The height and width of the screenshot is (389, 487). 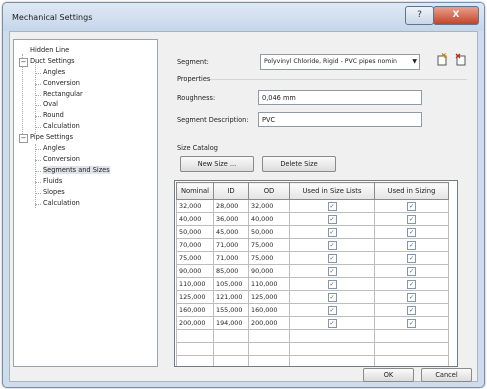 What do you see at coordinates (52, 181) in the screenshot?
I see `tree-item-pipe-fluids: Fluids` at bounding box center [52, 181].